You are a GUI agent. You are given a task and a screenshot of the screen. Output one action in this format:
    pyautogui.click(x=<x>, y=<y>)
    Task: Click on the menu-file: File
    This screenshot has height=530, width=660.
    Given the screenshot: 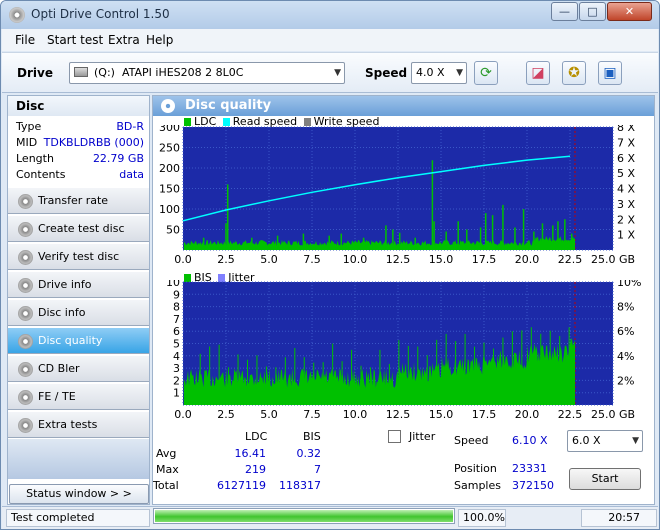 What is the action you would take?
    pyautogui.click(x=25, y=40)
    